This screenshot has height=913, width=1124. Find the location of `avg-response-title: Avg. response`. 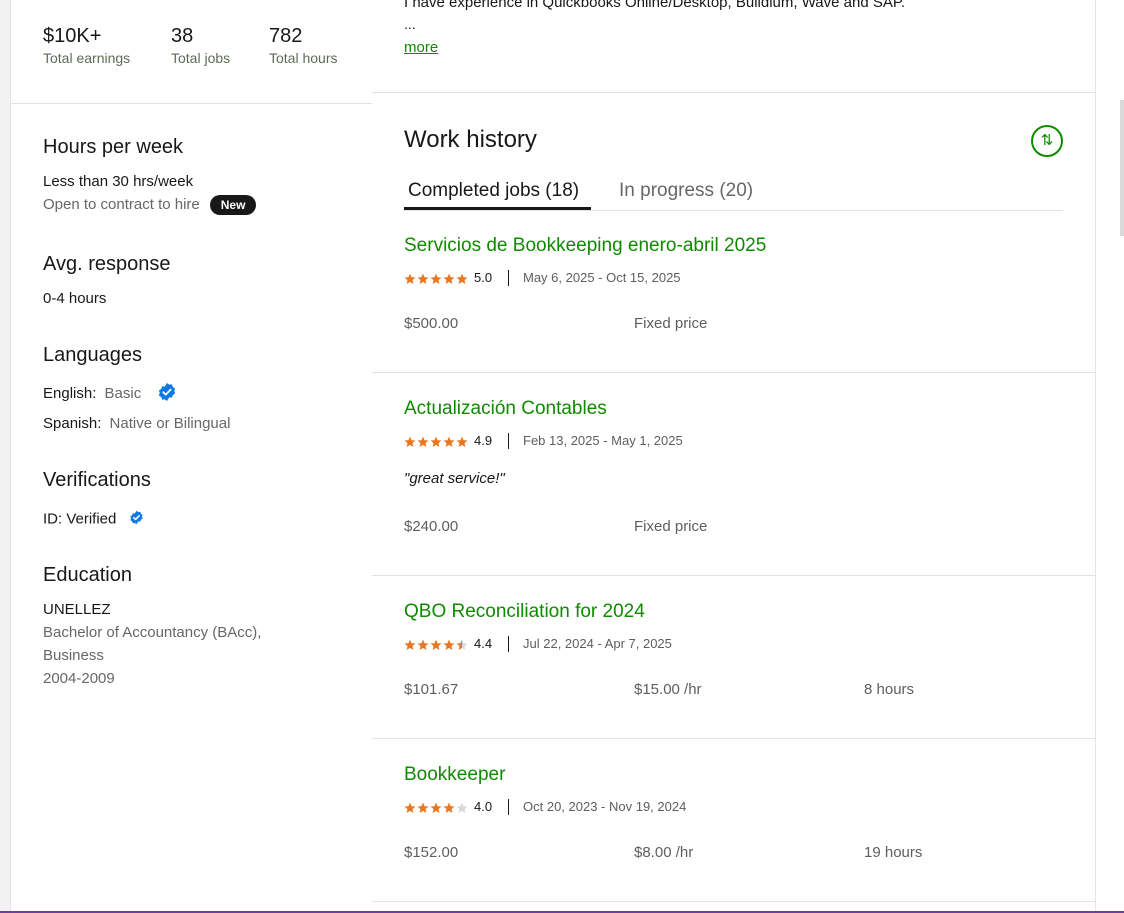

avg-response-title: Avg. response is located at coordinates (107, 264).